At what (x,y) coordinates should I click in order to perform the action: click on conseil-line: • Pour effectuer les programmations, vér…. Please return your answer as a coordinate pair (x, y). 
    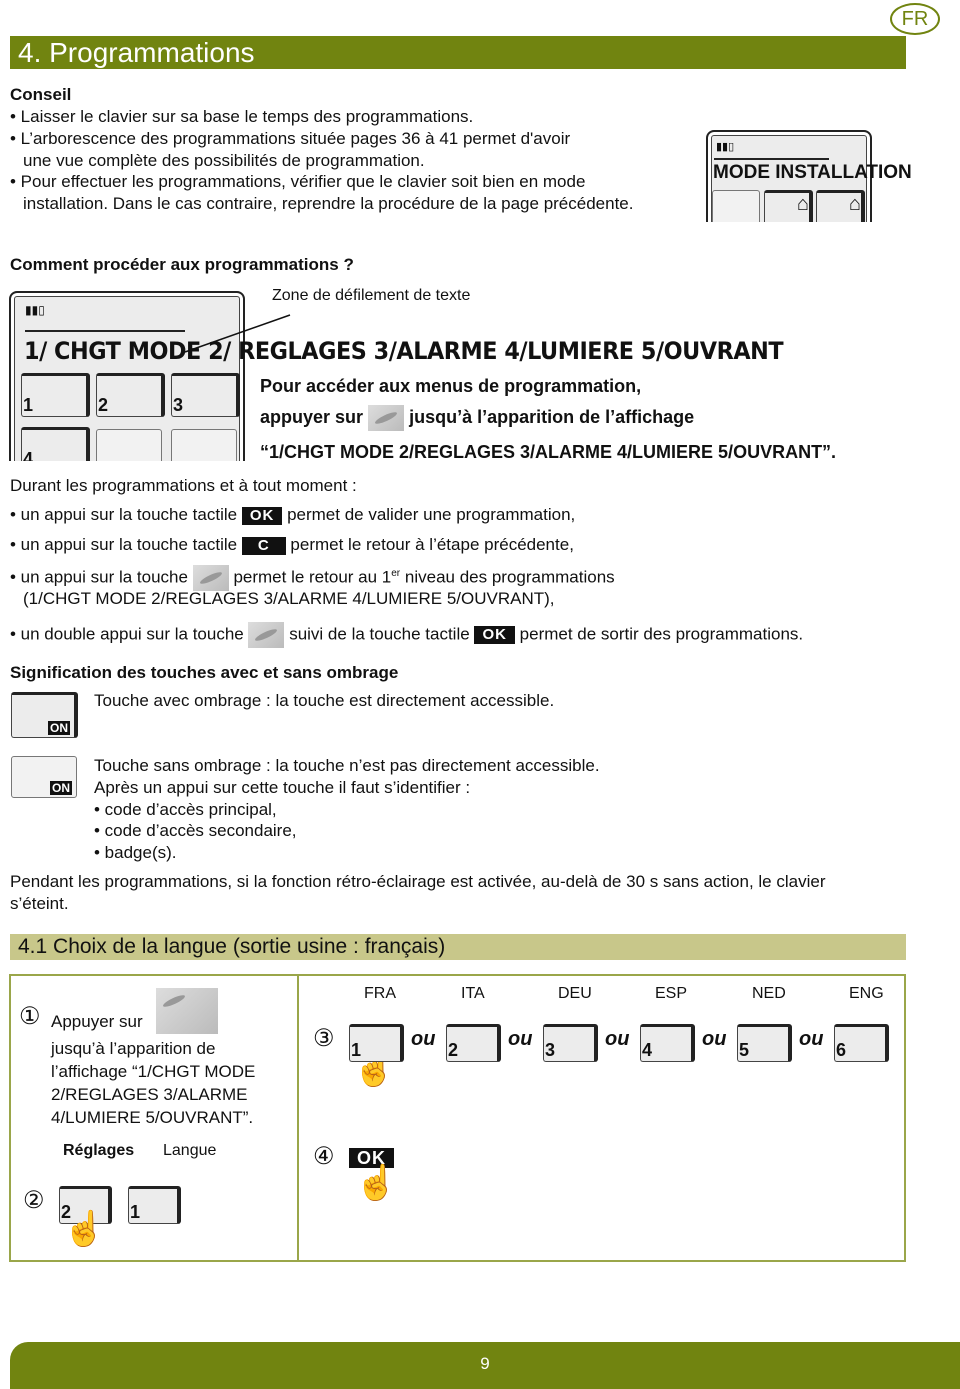
    Looking at the image, I should click on (298, 181).